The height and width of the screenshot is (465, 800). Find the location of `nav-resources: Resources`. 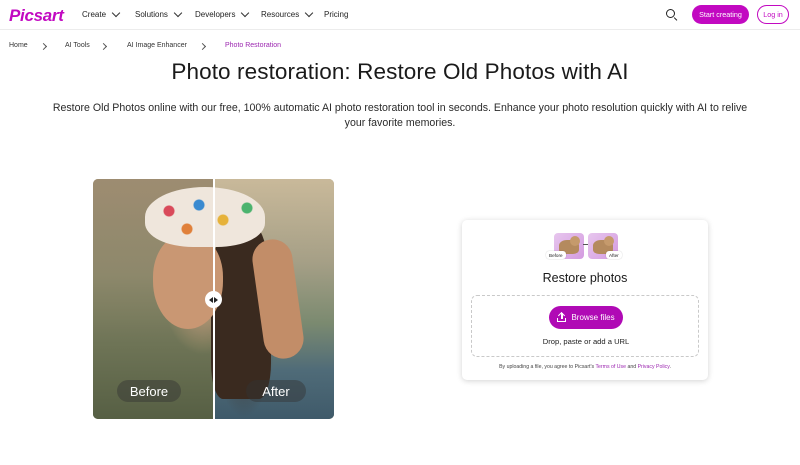

nav-resources: Resources is located at coordinates (287, 13).